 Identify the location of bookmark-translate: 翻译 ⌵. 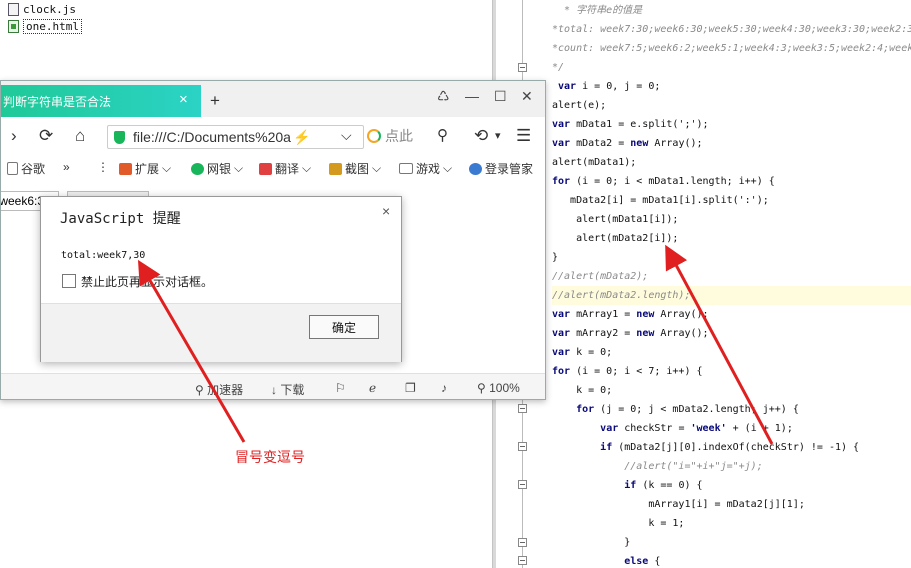
(285, 168).